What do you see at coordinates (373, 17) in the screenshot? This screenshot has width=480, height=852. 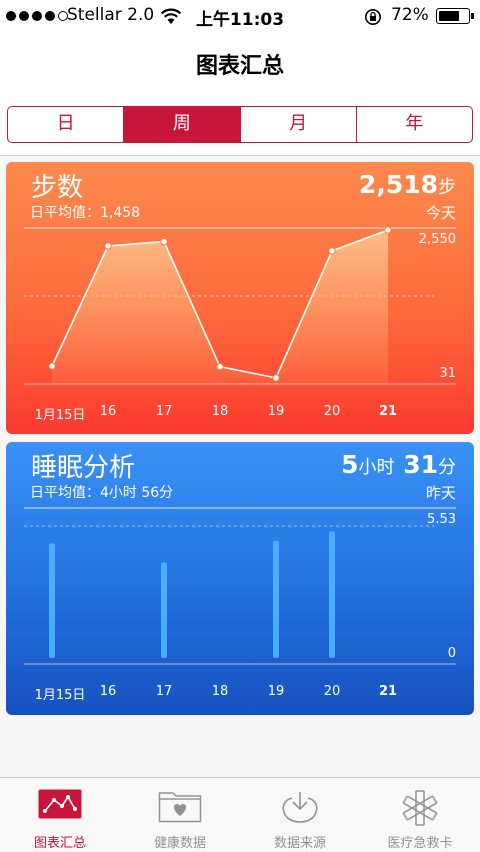 I see `rotation-lock-icon` at bounding box center [373, 17].